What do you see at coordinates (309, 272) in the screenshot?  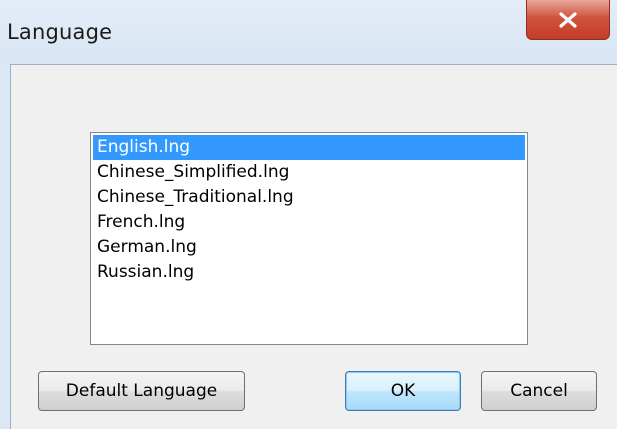 I see `list-item: Russian.lng` at bounding box center [309, 272].